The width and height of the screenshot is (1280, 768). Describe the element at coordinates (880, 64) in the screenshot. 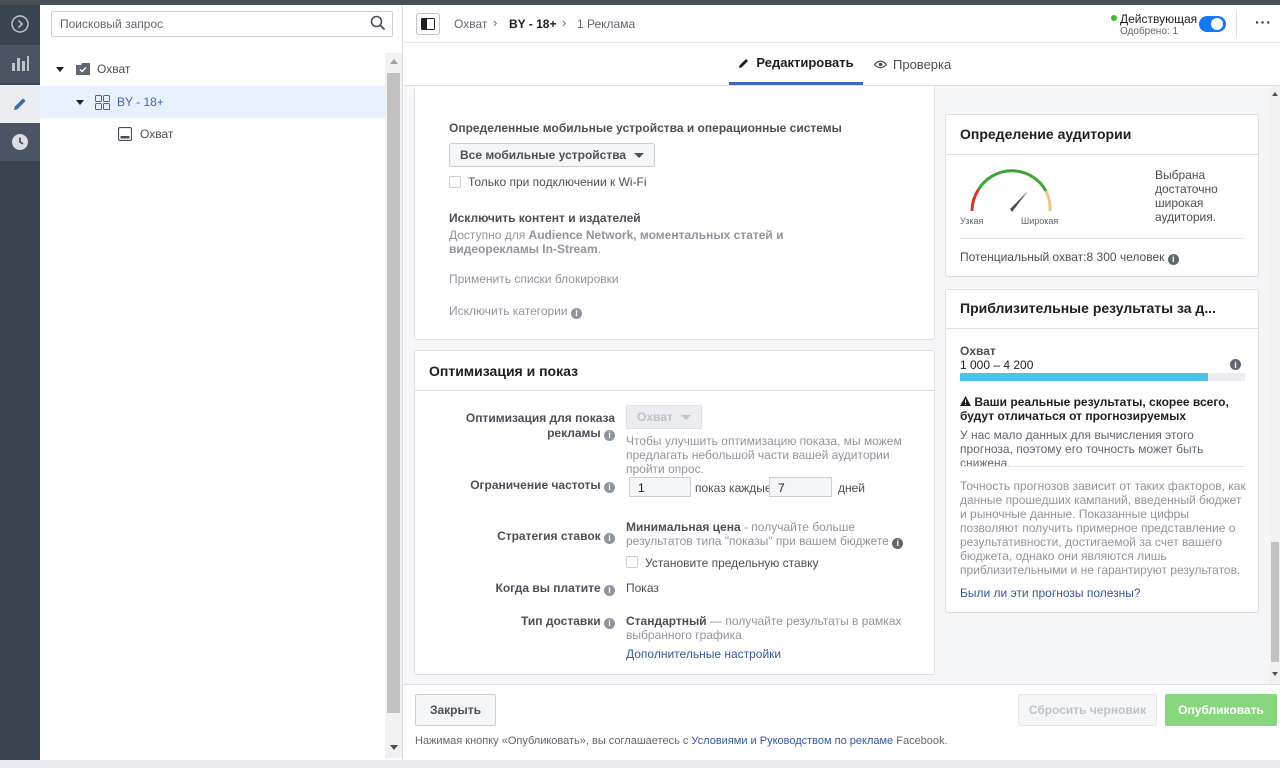

I see `eye-icon` at that location.